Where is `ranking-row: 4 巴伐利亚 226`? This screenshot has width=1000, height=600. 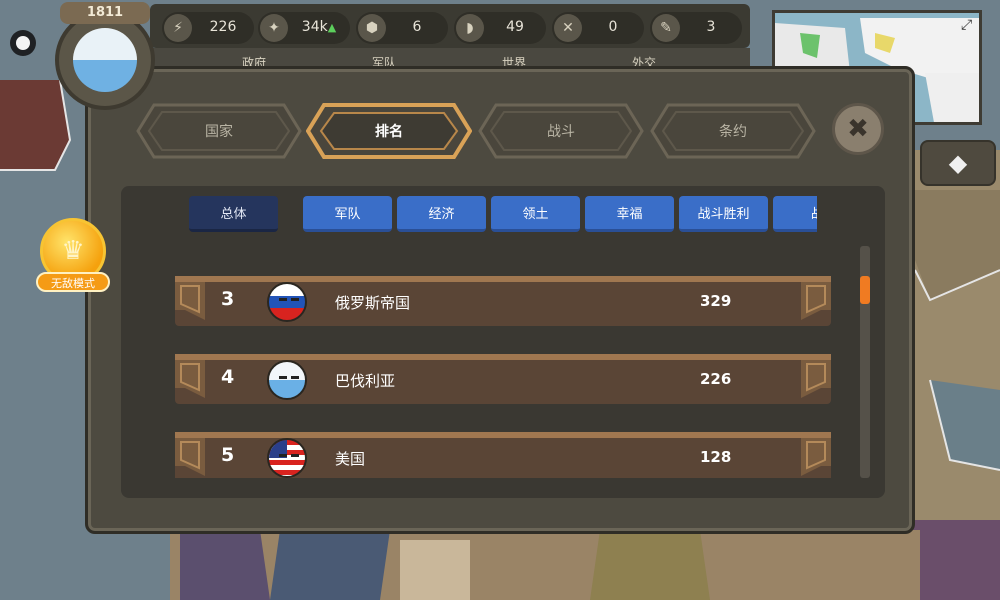
ranking-row: 4 巴伐利亚 226 is located at coordinates (503, 379).